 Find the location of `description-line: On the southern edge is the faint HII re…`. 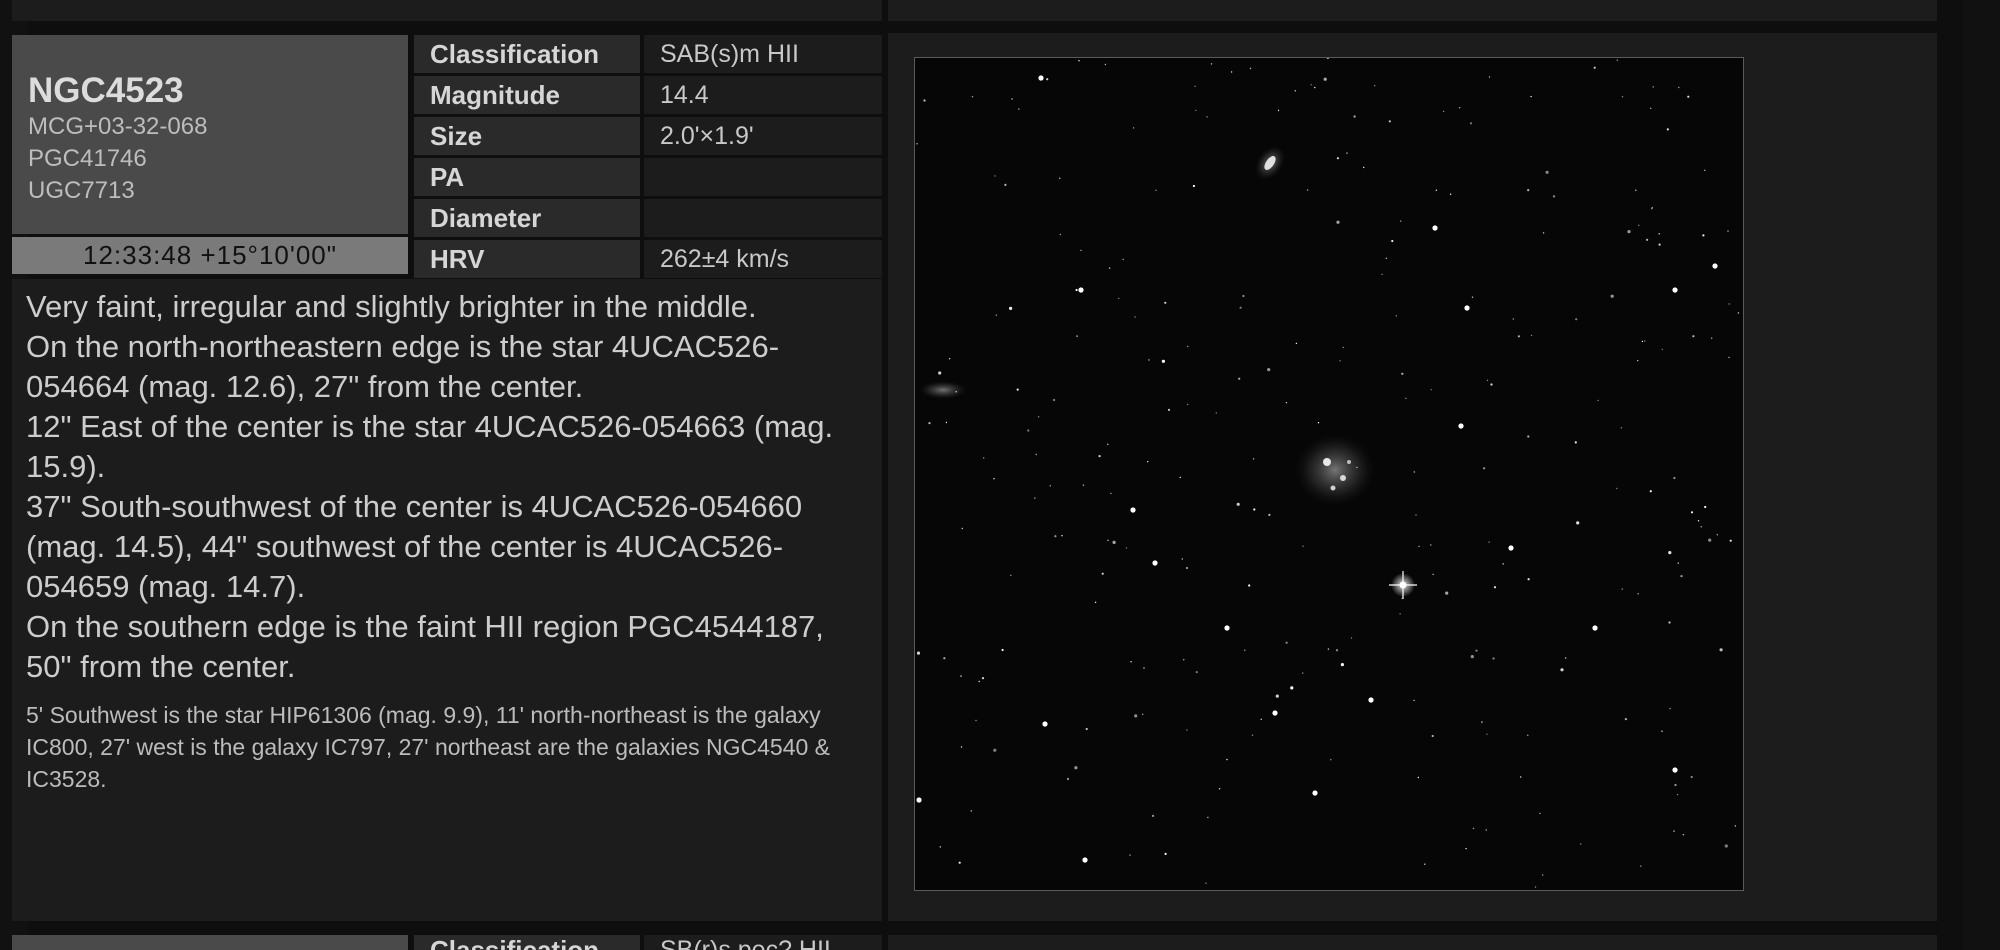

description-line: On the southern edge is the faint HII re… is located at coordinates (425, 646).